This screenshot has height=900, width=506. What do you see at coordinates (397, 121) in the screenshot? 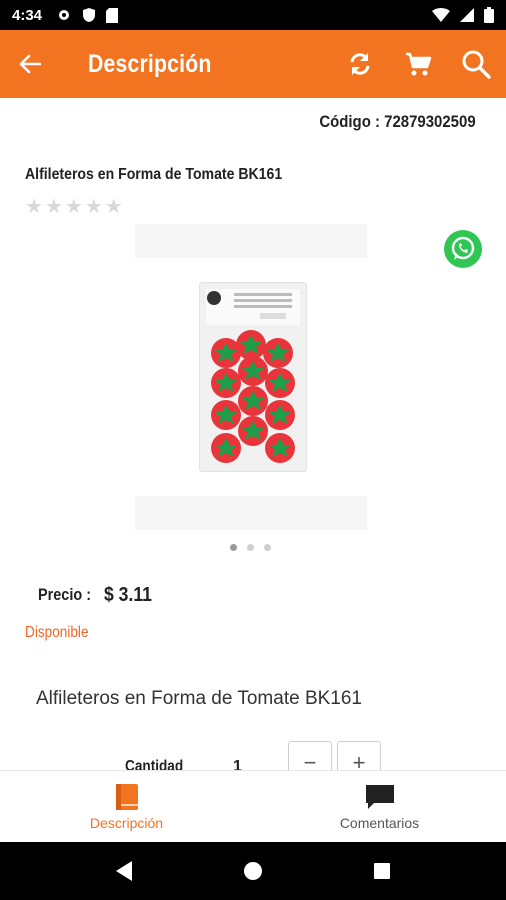
I see `product-code: Código : 72879302509` at bounding box center [397, 121].